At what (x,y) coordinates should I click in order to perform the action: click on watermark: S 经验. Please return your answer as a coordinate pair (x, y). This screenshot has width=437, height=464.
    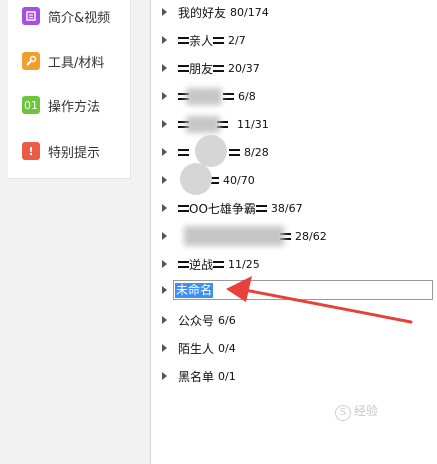
    Looking at the image, I should click on (356, 411).